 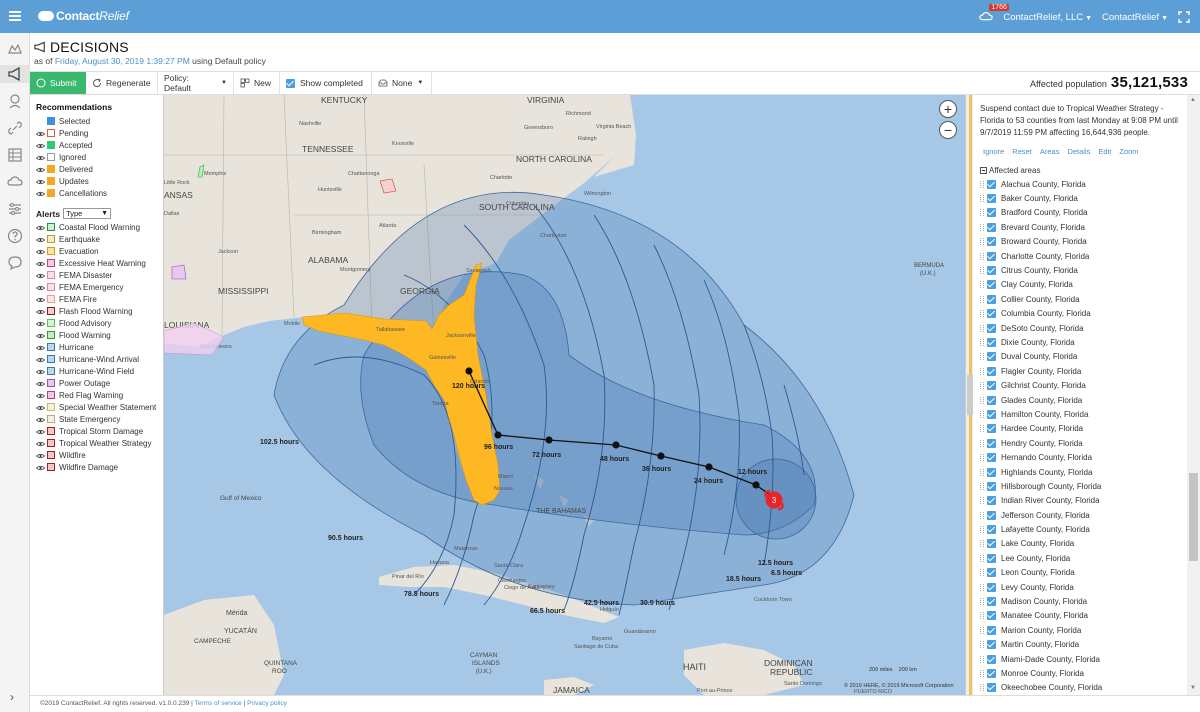 I want to click on zoom-in-button: +, so click(x=948, y=109).